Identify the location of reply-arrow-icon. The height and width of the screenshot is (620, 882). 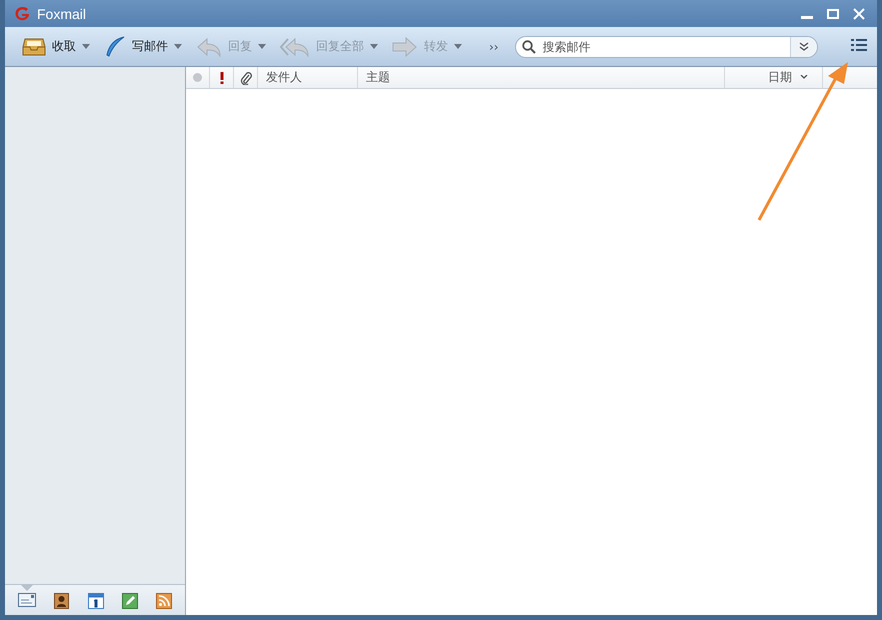
(209, 46).